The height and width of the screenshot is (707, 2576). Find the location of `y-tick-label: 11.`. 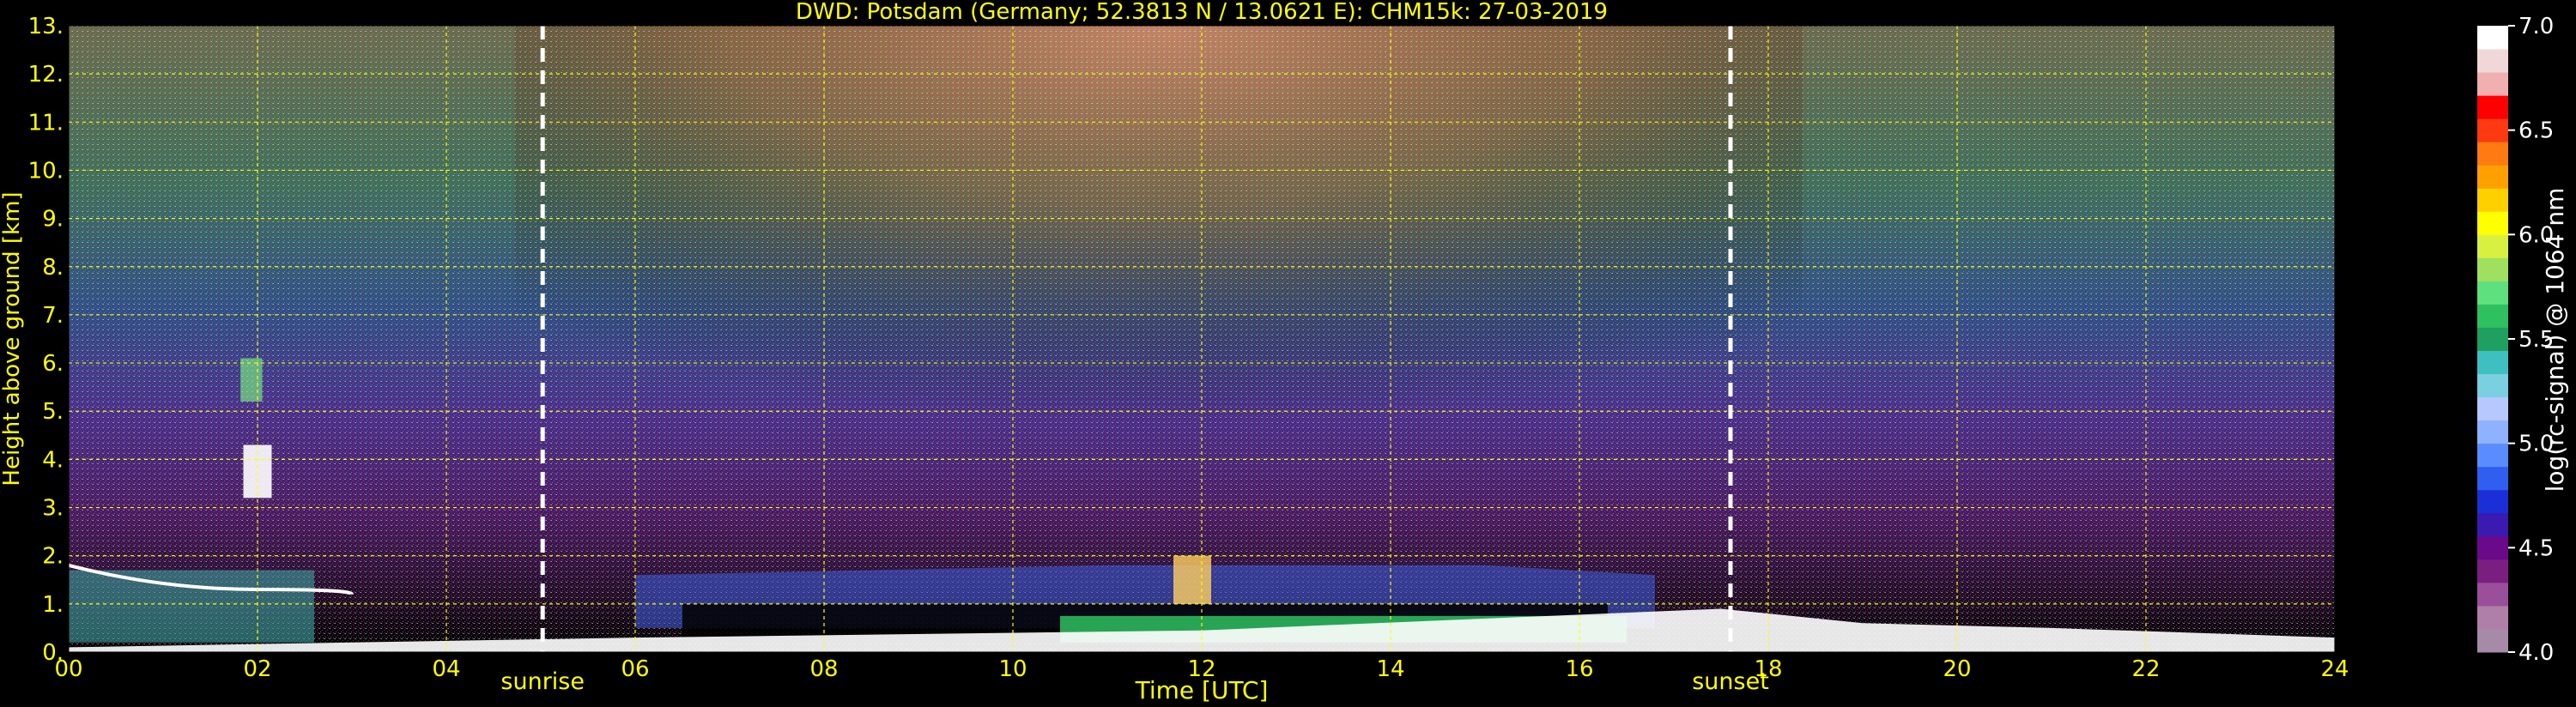

y-tick-label: 11. is located at coordinates (46, 123).